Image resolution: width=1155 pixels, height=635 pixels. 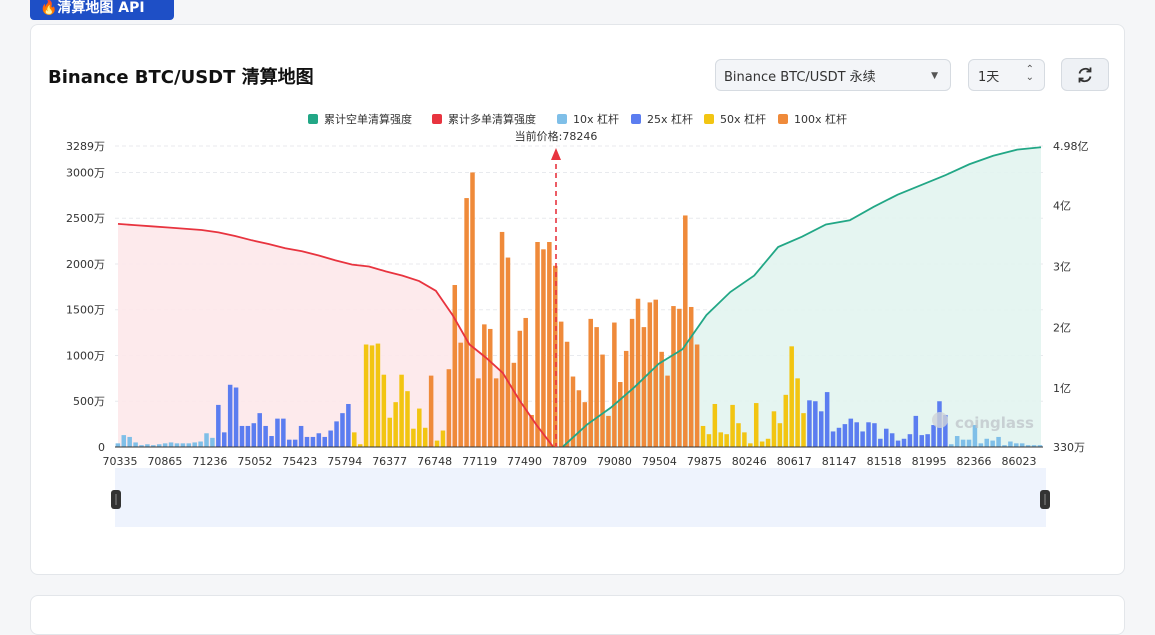 What do you see at coordinates (556, 154) in the screenshot?
I see `current-price-arrow` at bounding box center [556, 154].